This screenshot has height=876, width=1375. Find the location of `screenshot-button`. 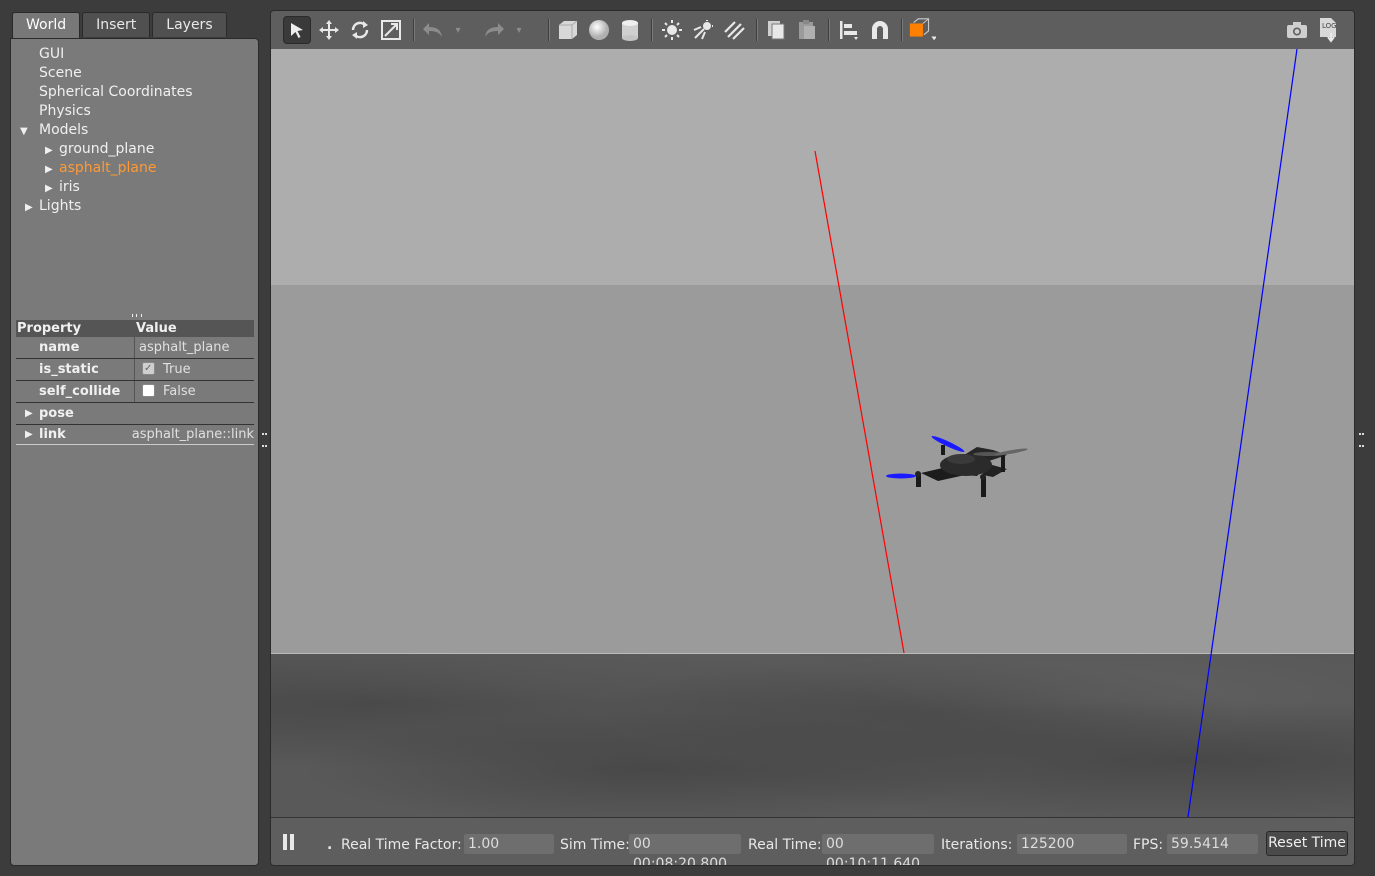

screenshot-button is located at coordinates (1297, 30).